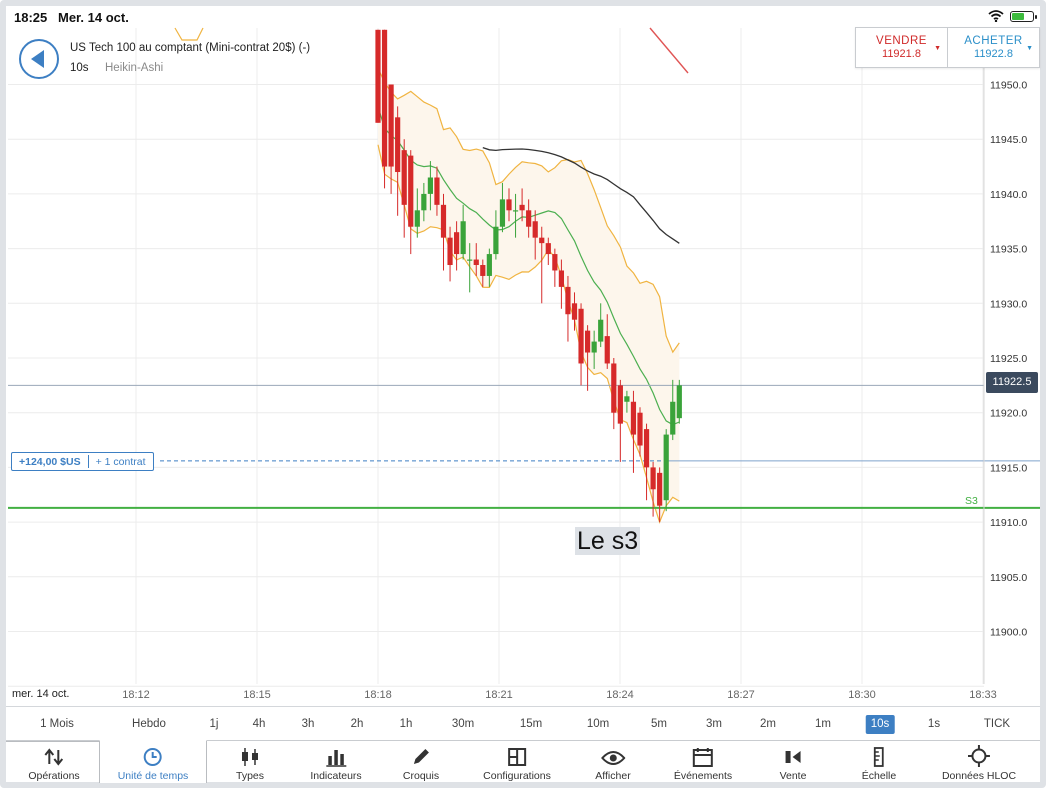 The image size is (1046, 788). I want to click on toolbar-calendar-button: Événements, so click(703, 762).